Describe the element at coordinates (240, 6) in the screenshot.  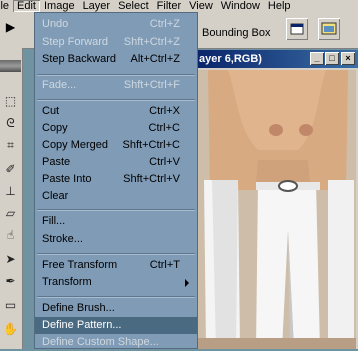
I see `menu-window: Window` at that location.